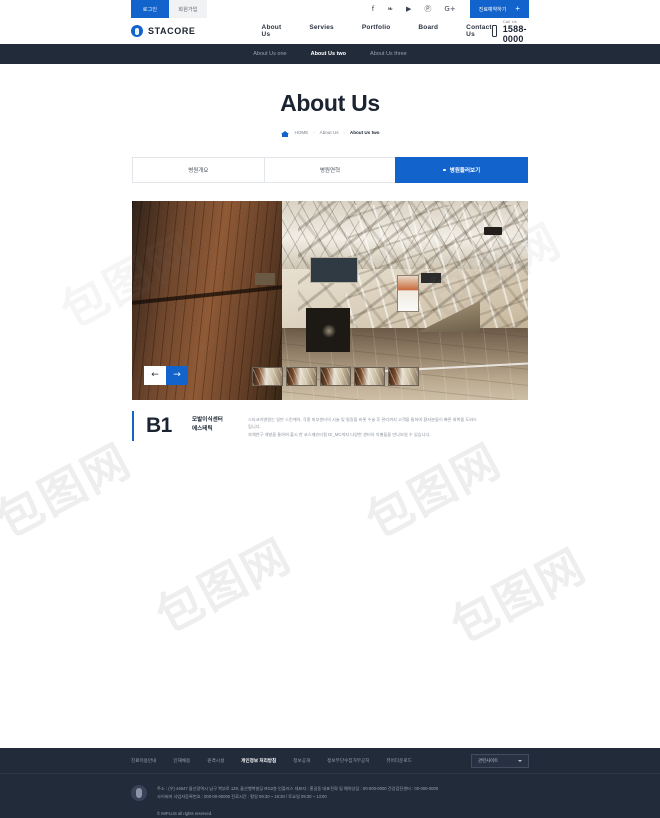 This screenshot has height=818, width=660. What do you see at coordinates (321, 31) in the screenshot?
I see `nav-item-servies: Servies` at bounding box center [321, 31].